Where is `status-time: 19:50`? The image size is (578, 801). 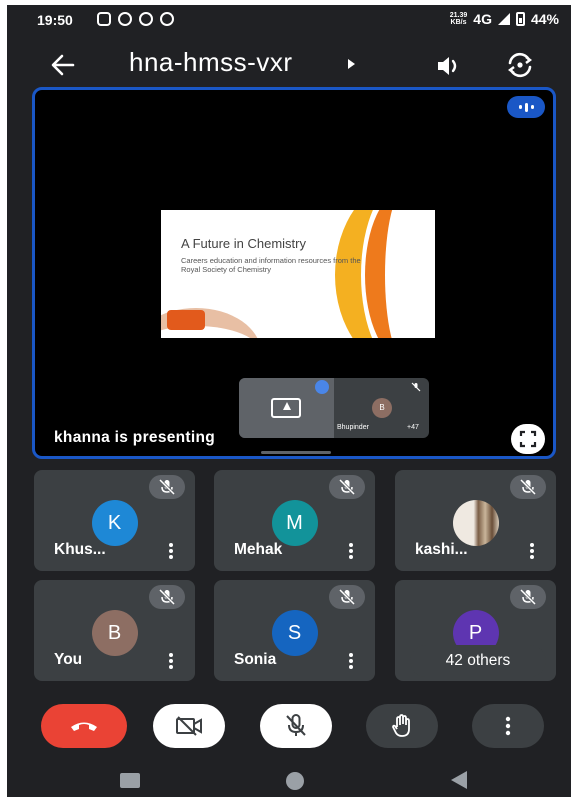 status-time: 19:50 is located at coordinates (55, 20).